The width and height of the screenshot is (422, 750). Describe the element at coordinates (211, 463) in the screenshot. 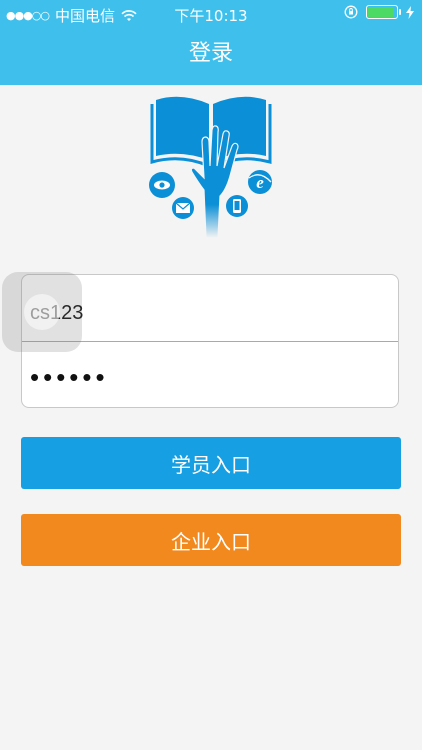

I see `student-entry-button: 学员入口` at that location.